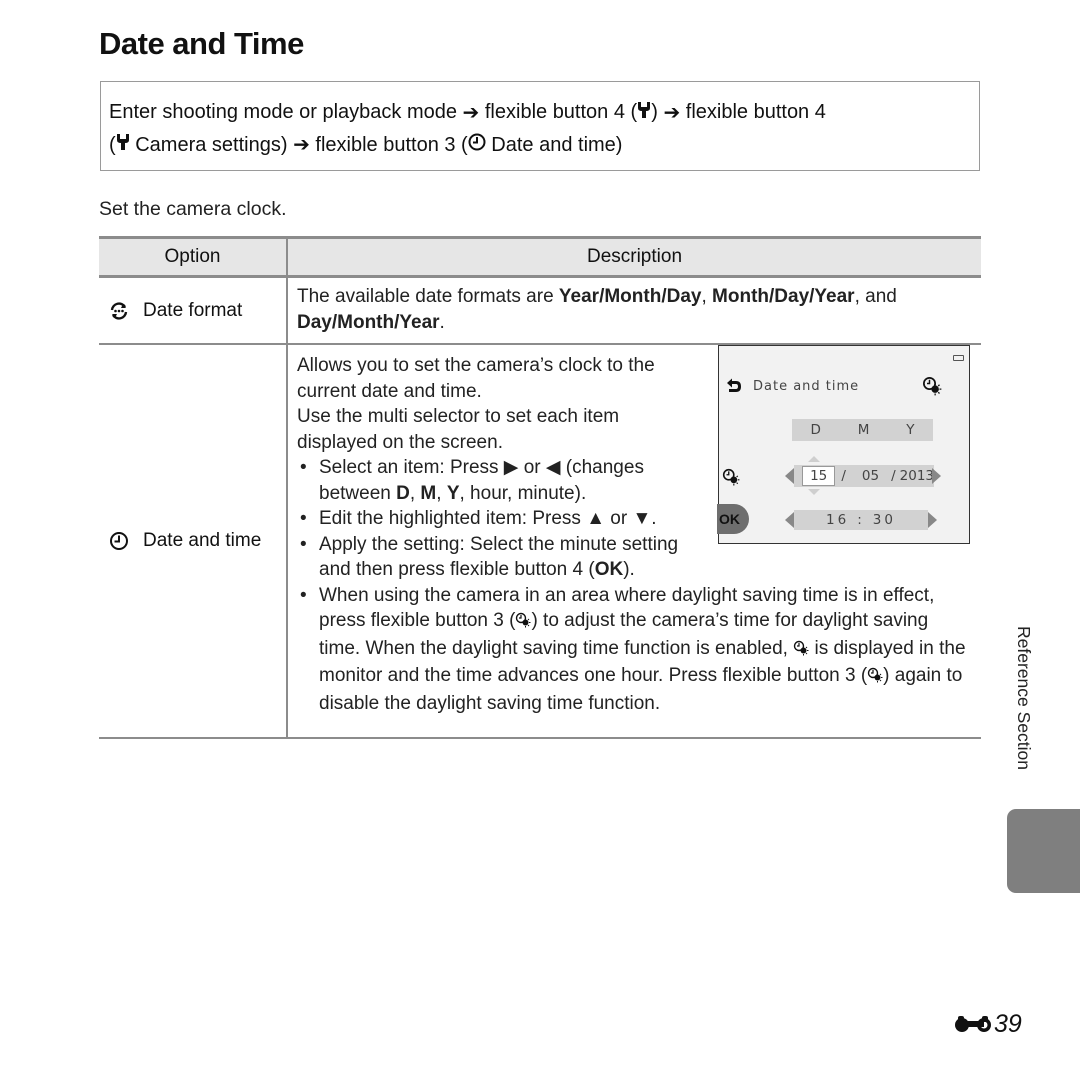  Describe the element at coordinates (411, 467) in the screenshot. I see `desc-text: Select an item: Press` at that location.